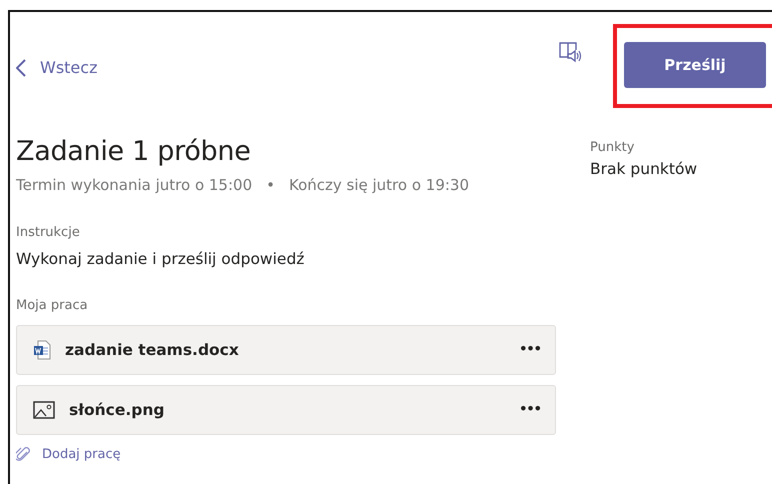 This screenshot has width=772, height=484. I want to click on image-file-icon, so click(44, 410).